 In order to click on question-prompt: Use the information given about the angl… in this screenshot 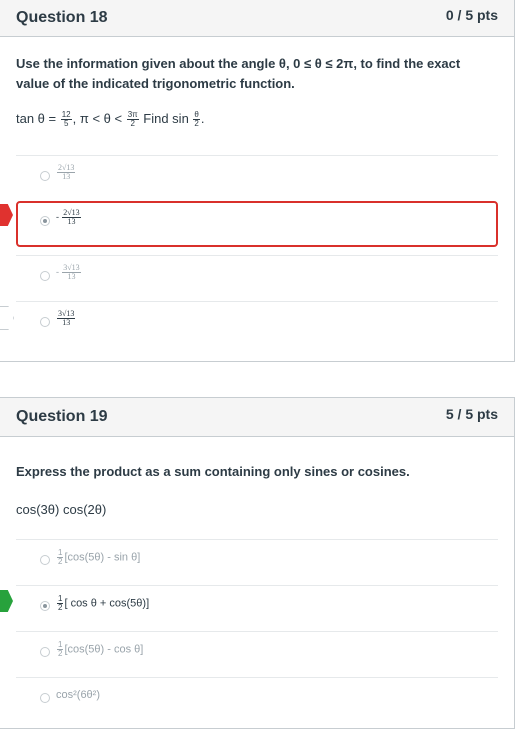, I will do `click(238, 73)`.